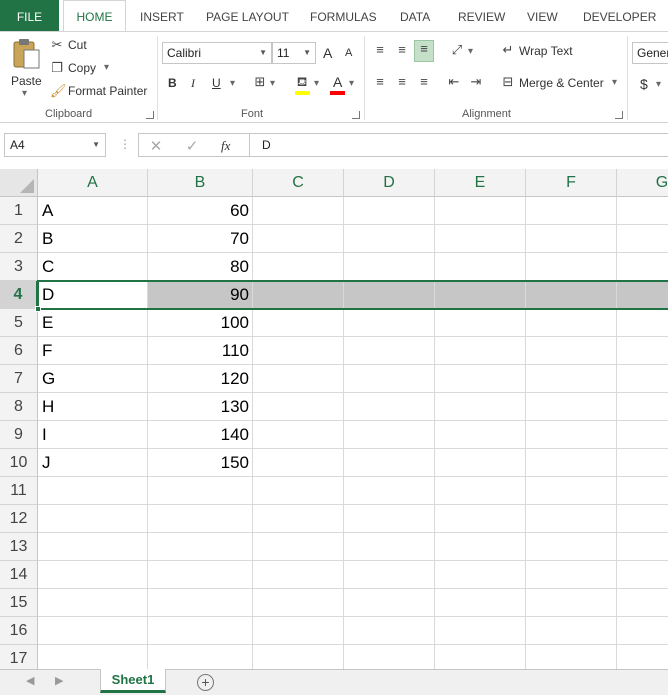  Describe the element at coordinates (93, 295) in the screenshot. I see `cell-a4: D` at that location.